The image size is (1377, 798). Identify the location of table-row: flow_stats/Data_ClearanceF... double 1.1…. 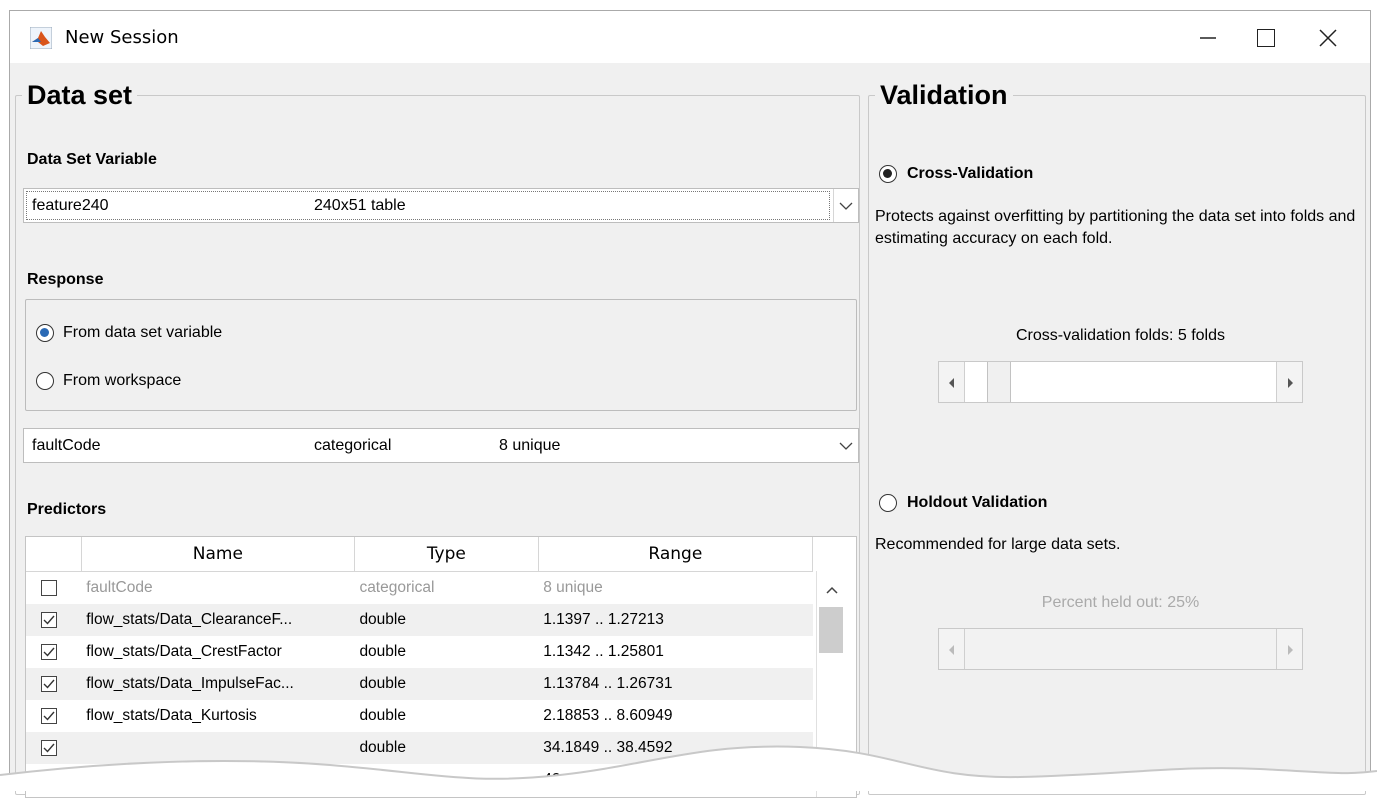
(419, 620).